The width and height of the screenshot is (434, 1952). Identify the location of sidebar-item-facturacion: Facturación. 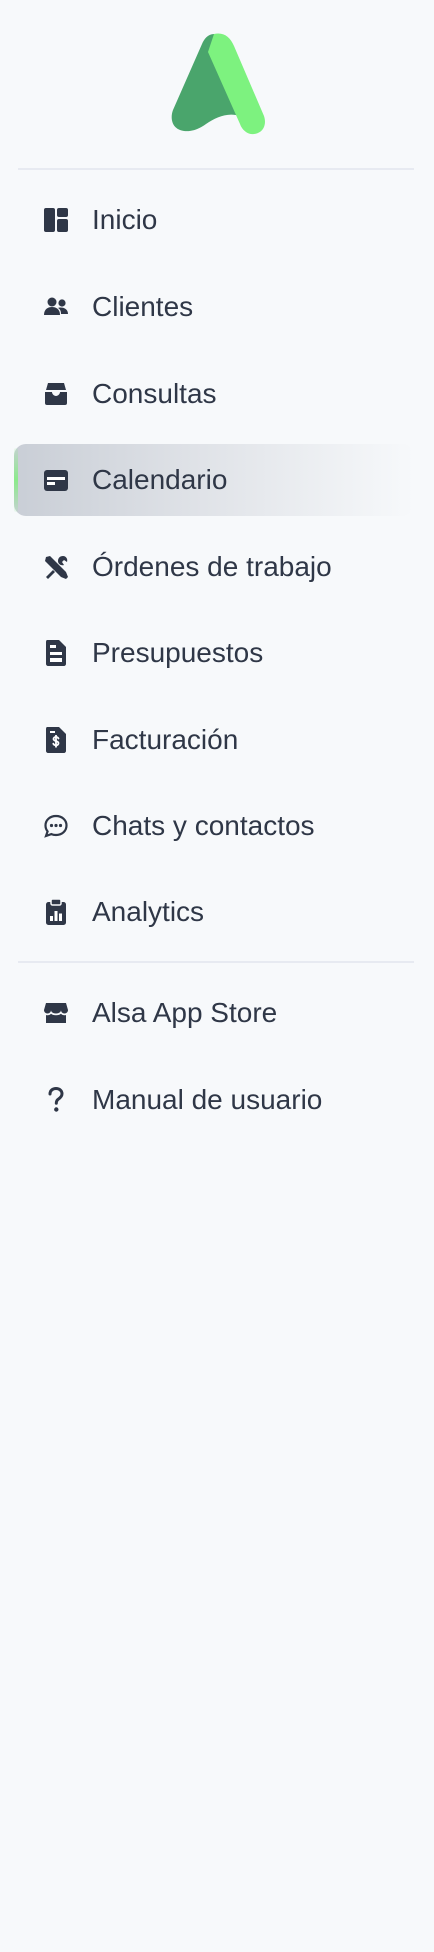
(214, 740).